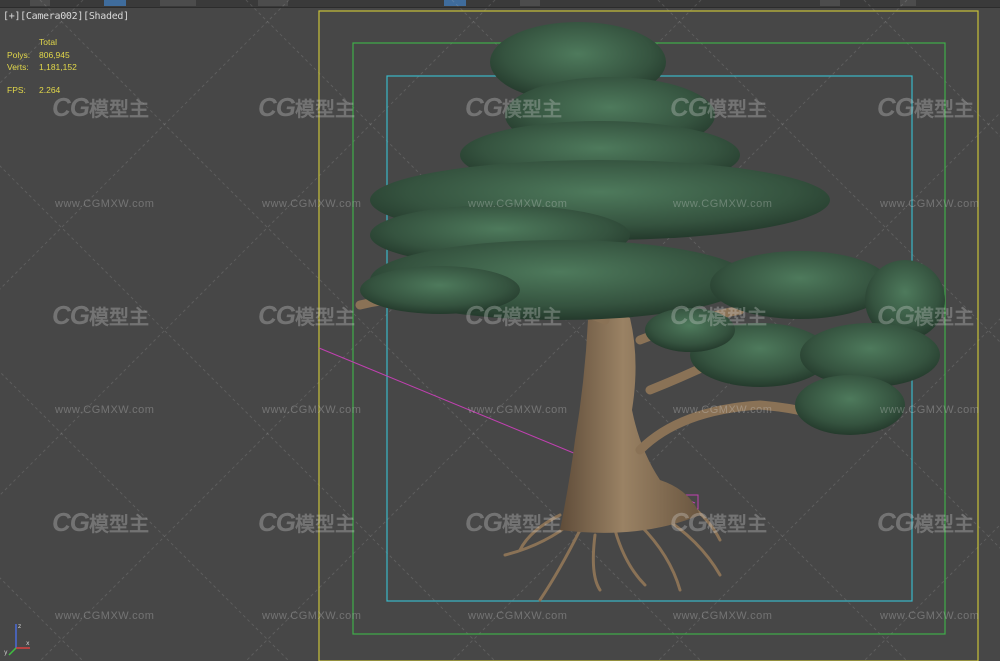 This screenshot has width=1000, height=661. I want to click on stats-polys-label: Polys:, so click(19, 54).